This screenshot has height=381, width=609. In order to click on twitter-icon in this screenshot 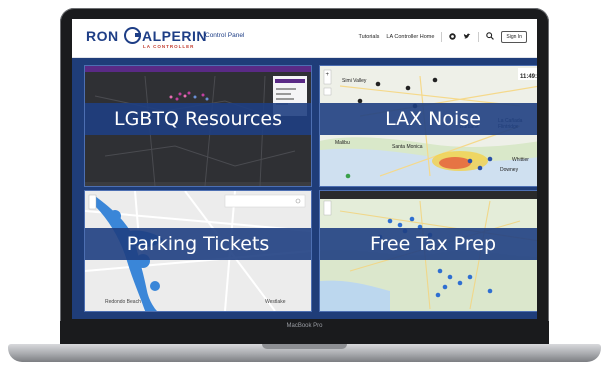, I will do `click(467, 37)`.